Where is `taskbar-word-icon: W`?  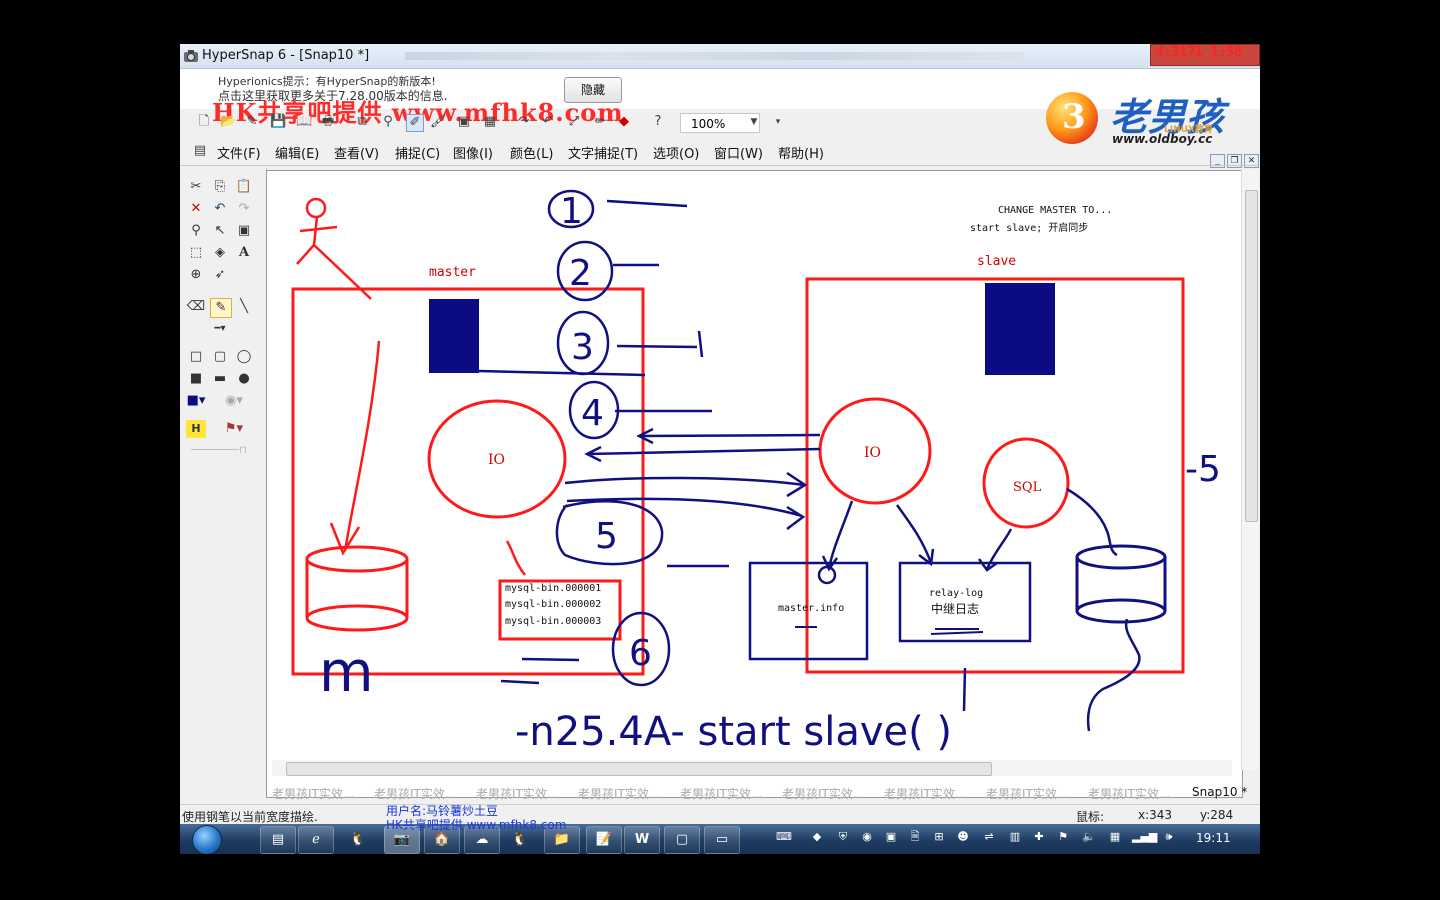
taskbar-word-icon: W is located at coordinates (642, 840).